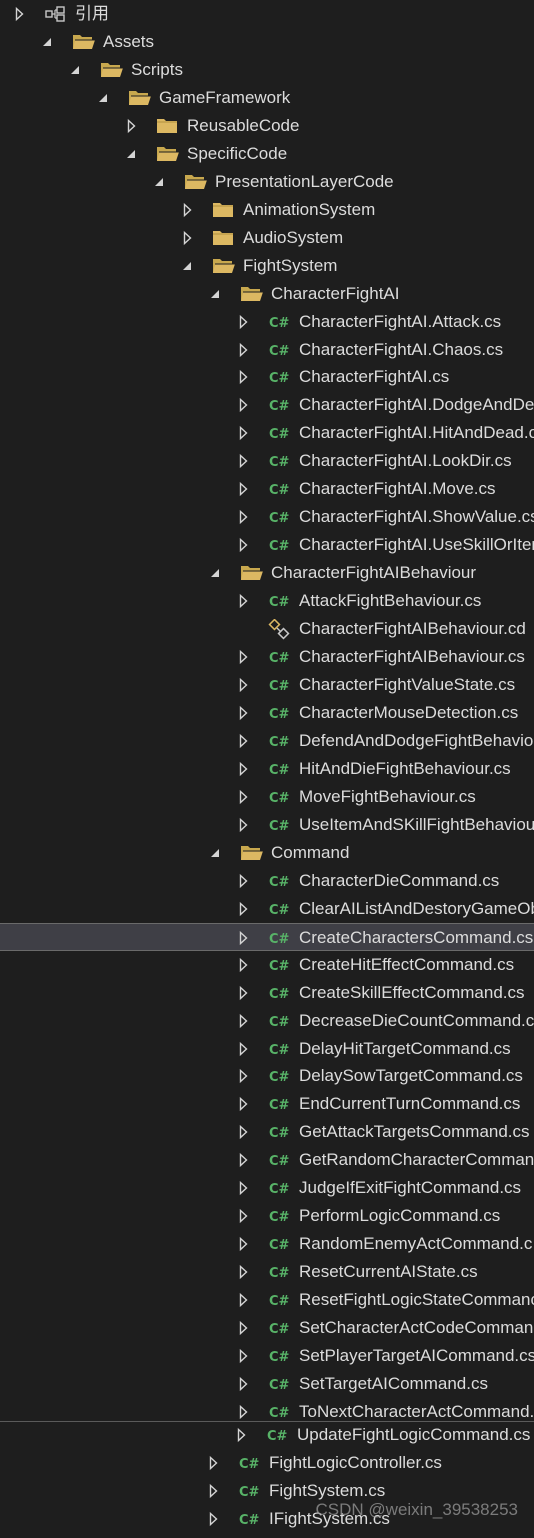 The height and width of the screenshot is (1538, 534). I want to click on tree-row-createskilleffectcommand-cs: C# CreateSkillEffectCommand.cs, so click(267, 993).